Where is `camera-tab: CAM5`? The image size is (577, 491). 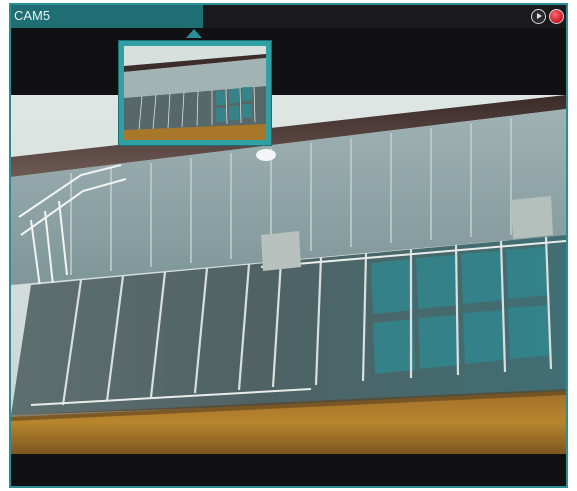 camera-tab: CAM5 is located at coordinates (107, 16).